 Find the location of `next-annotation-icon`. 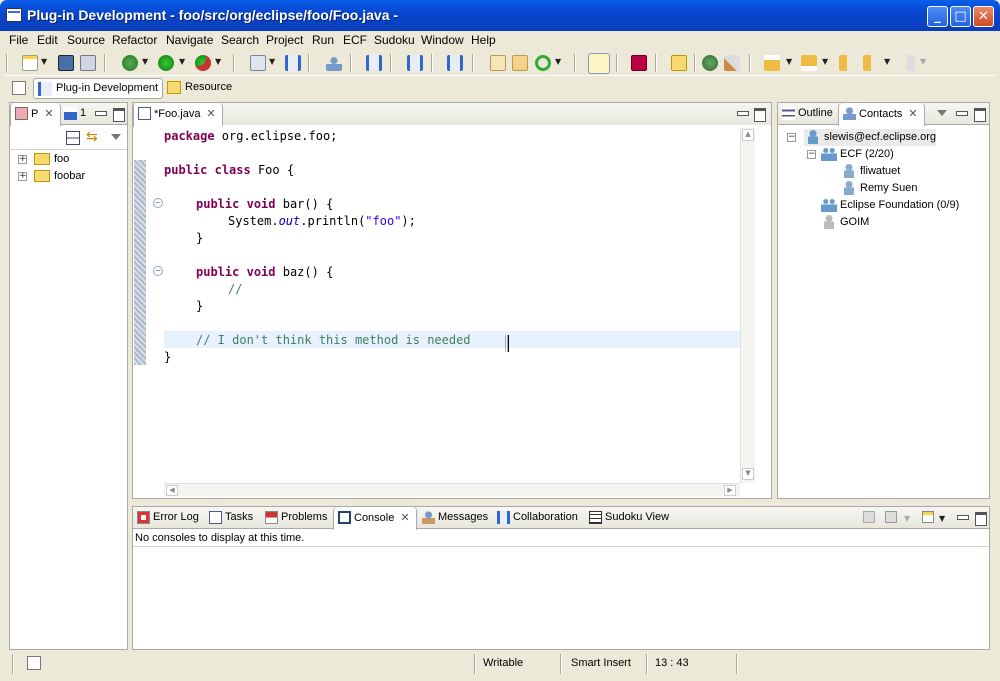

next-annotation-icon is located at coordinates (772, 63).